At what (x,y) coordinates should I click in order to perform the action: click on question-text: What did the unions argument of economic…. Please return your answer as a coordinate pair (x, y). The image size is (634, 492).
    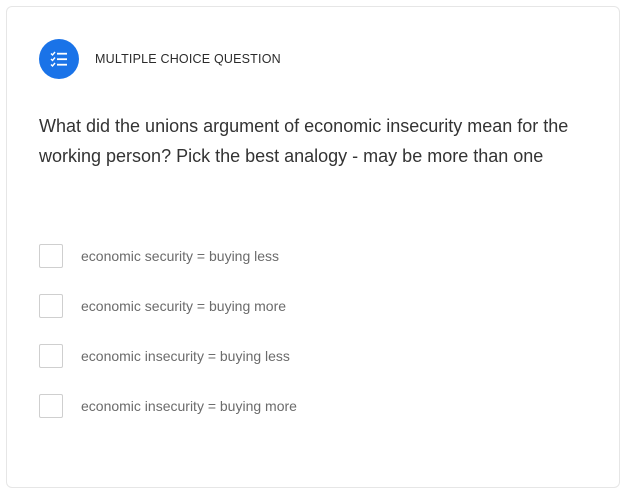
    Looking at the image, I should click on (304, 141).